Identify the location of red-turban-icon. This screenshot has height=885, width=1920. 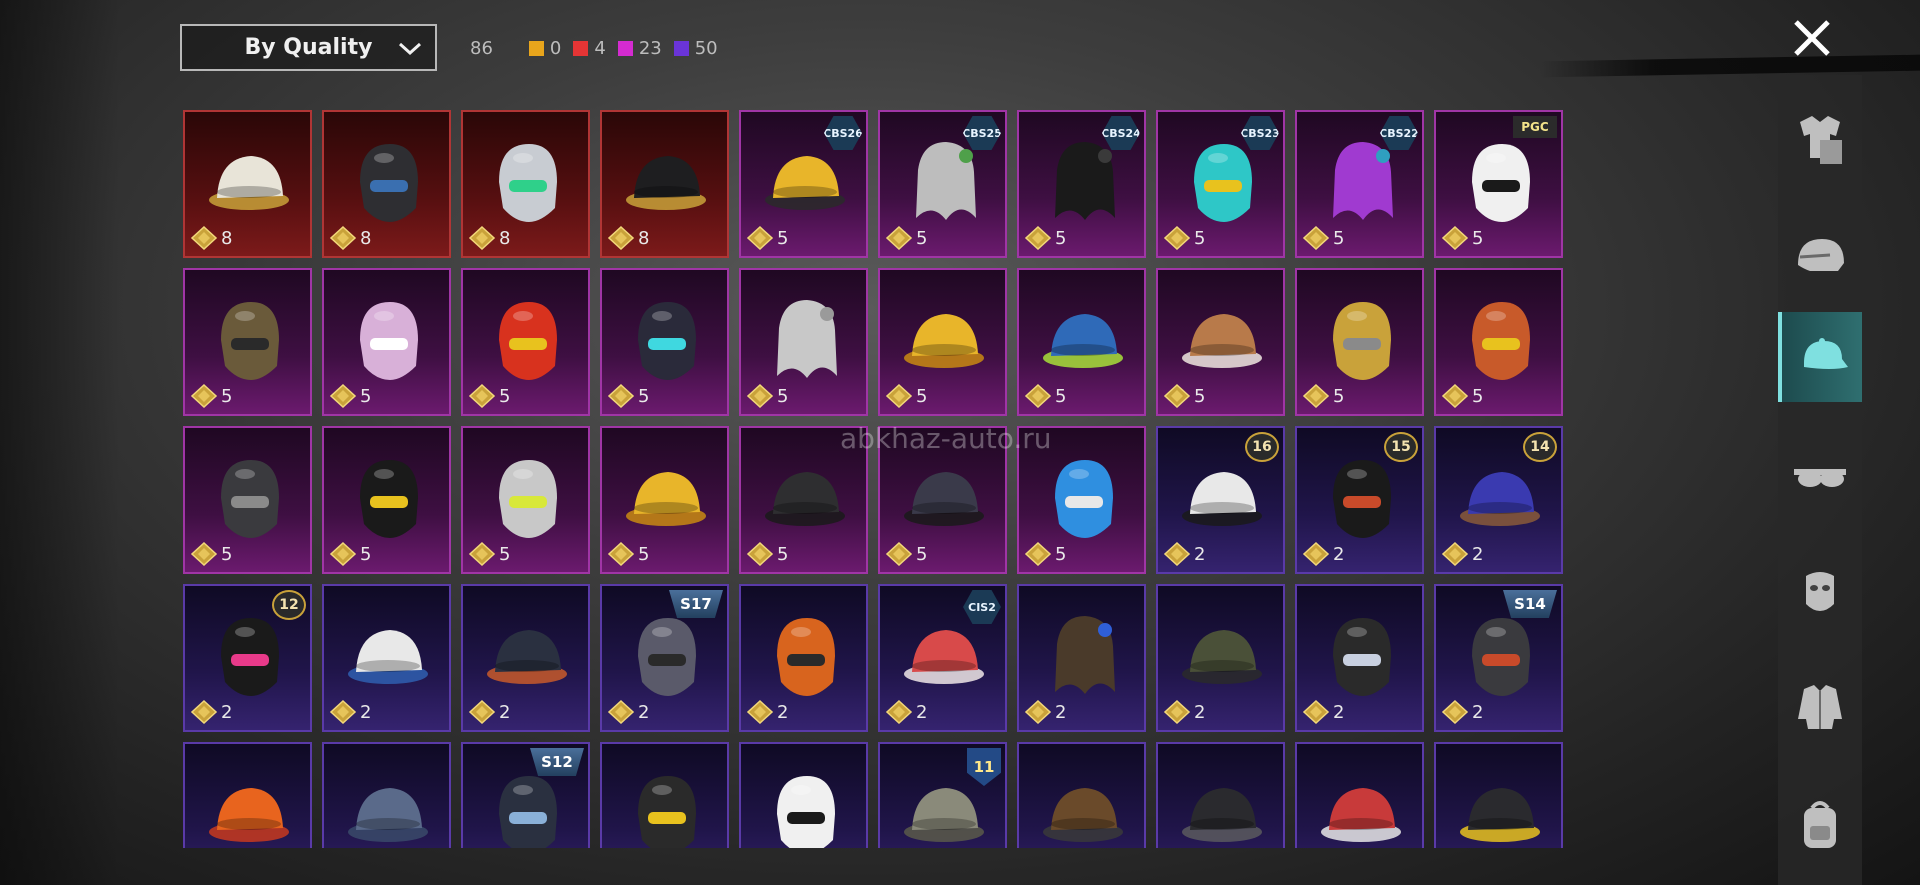
(1501, 341).